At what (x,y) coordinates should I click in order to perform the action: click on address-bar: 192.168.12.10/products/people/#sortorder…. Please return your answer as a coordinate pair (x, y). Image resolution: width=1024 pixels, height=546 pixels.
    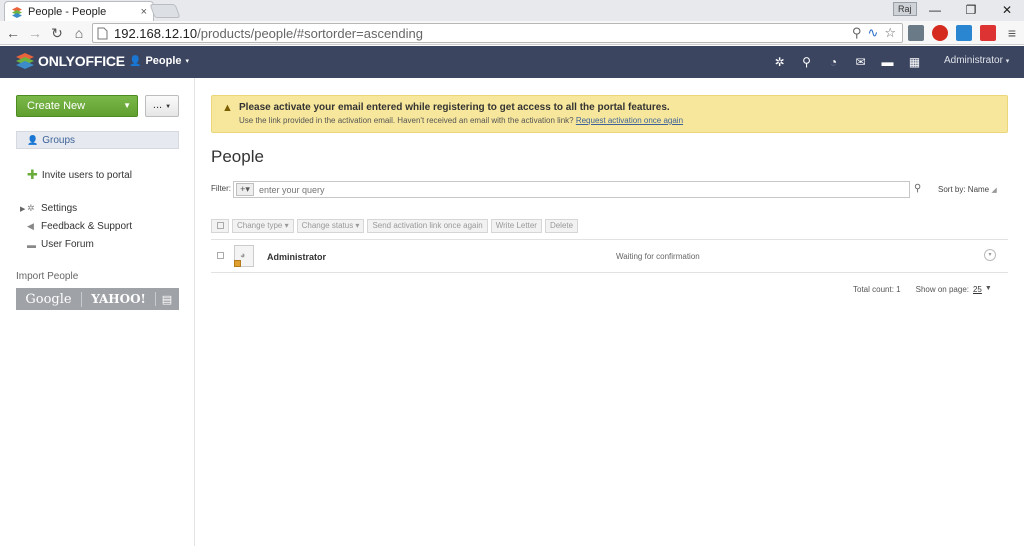
    Looking at the image, I should click on (497, 33).